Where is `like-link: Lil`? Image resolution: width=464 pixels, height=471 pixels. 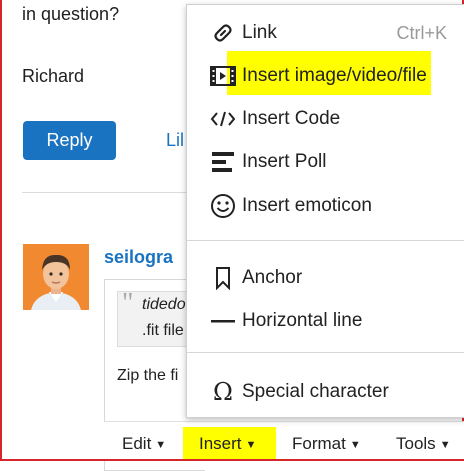 like-link: Lil is located at coordinates (175, 140).